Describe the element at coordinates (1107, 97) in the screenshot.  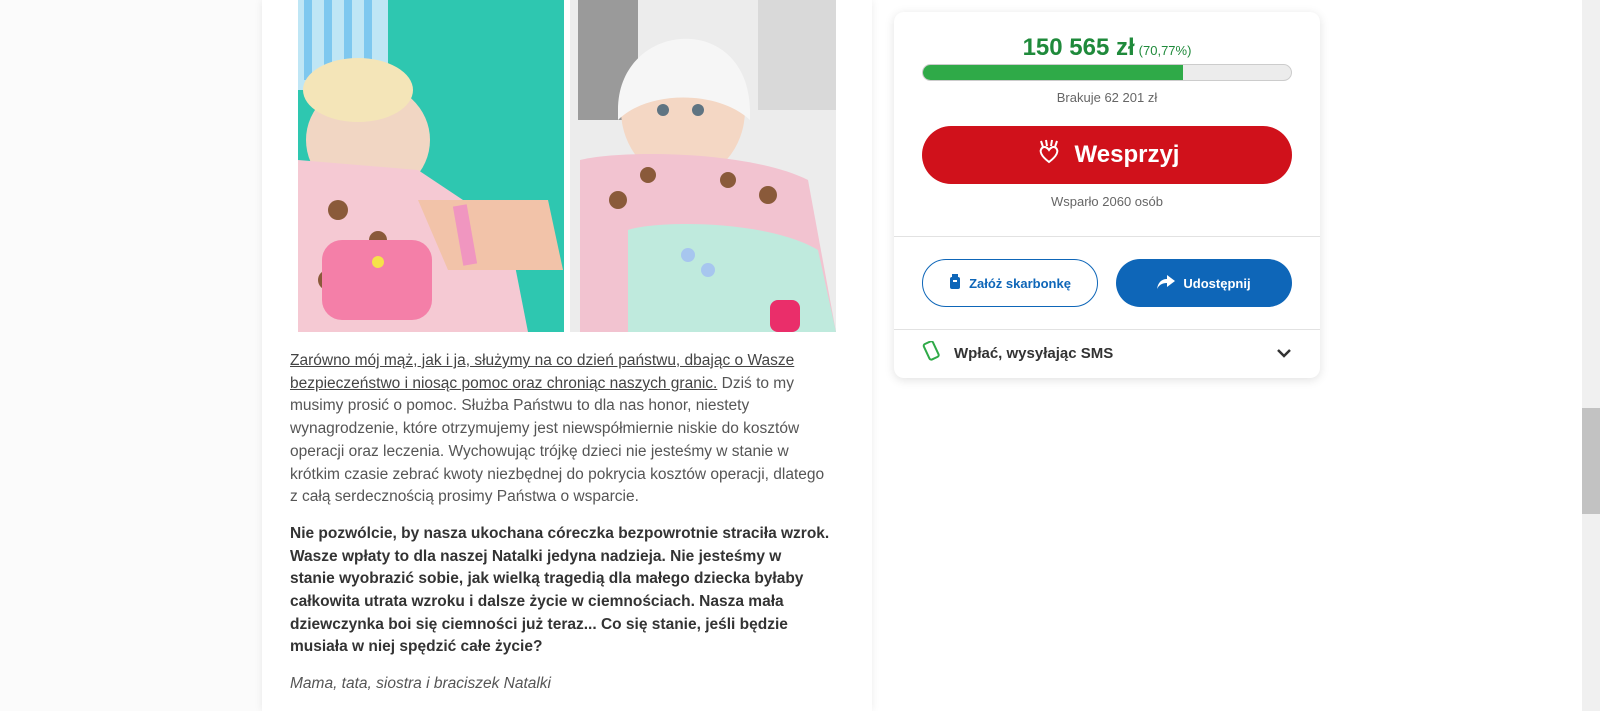
I see `missing-amount: Brakuje 62 201 zł` at that location.